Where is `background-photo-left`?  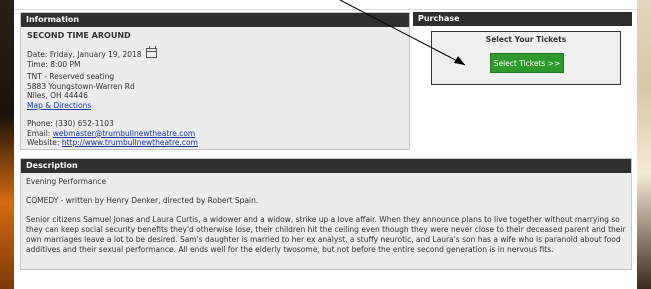 background-photo-left is located at coordinates (7, 144).